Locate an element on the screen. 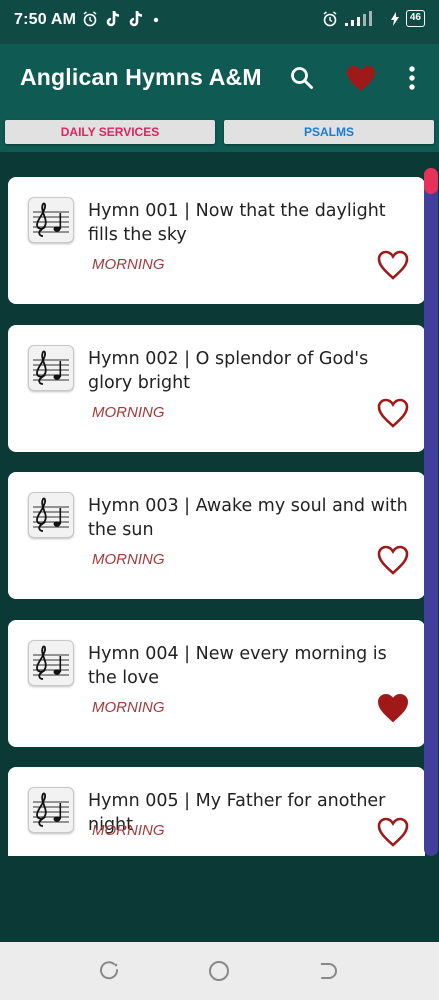 The image size is (439, 1000). back-icon is located at coordinates (328, 970).